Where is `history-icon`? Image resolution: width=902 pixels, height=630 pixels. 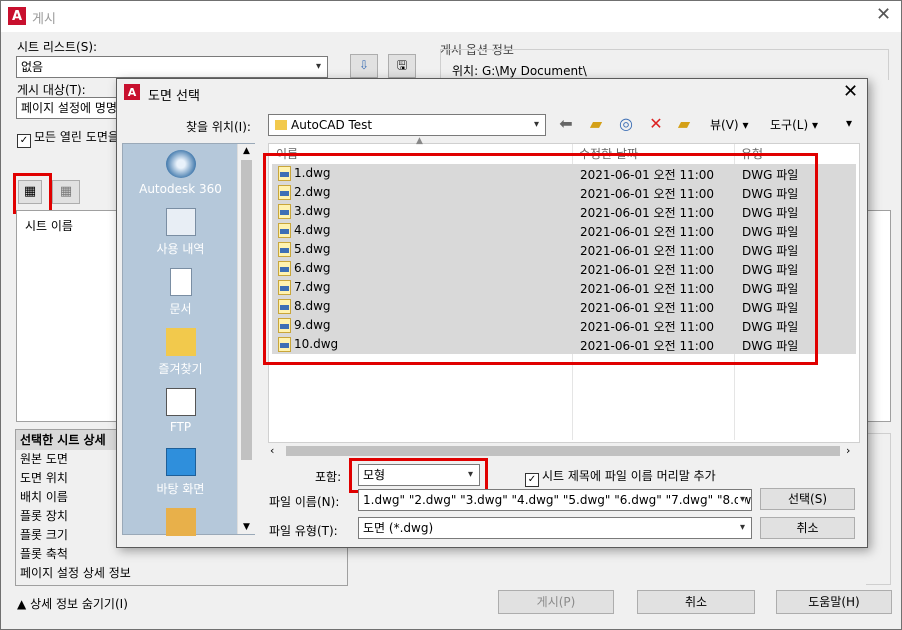 history-icon is located at coordinates (180, 222).